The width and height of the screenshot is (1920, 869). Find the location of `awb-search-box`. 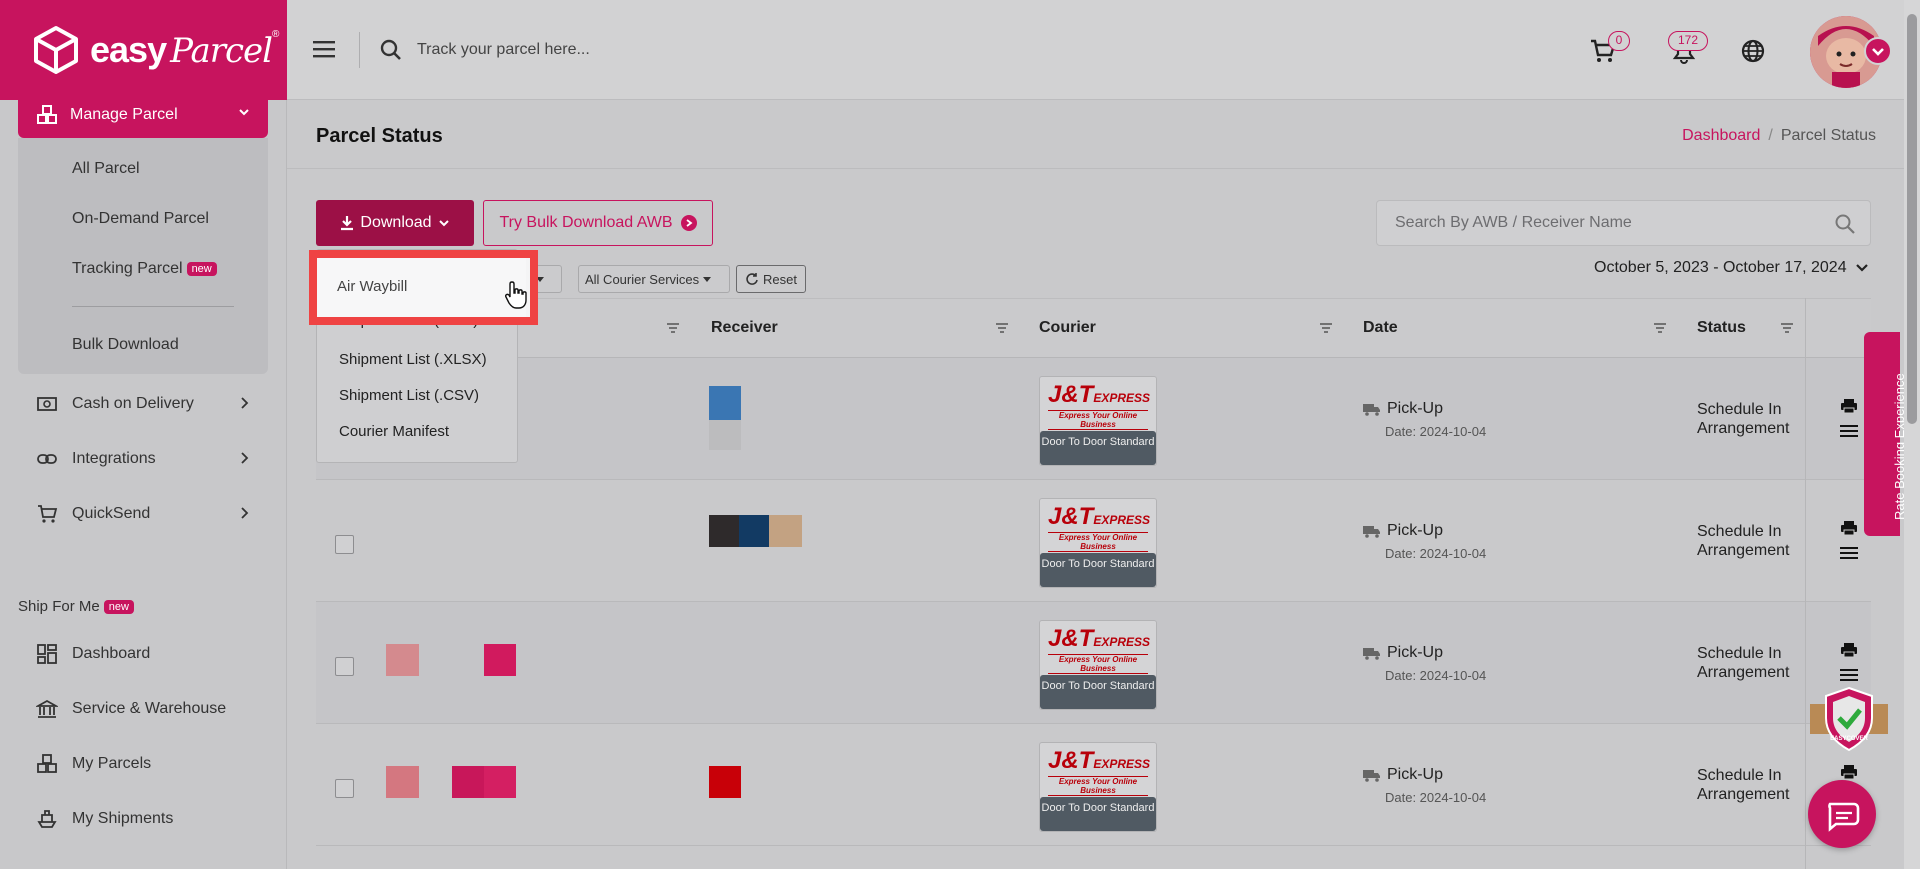

awb-search-box is located at coordinates (1623, 223).